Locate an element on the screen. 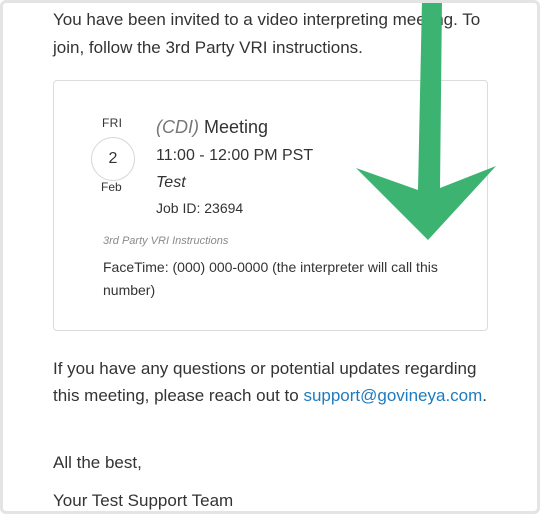  down-arrow-icon is located at coordinates (426, 120).